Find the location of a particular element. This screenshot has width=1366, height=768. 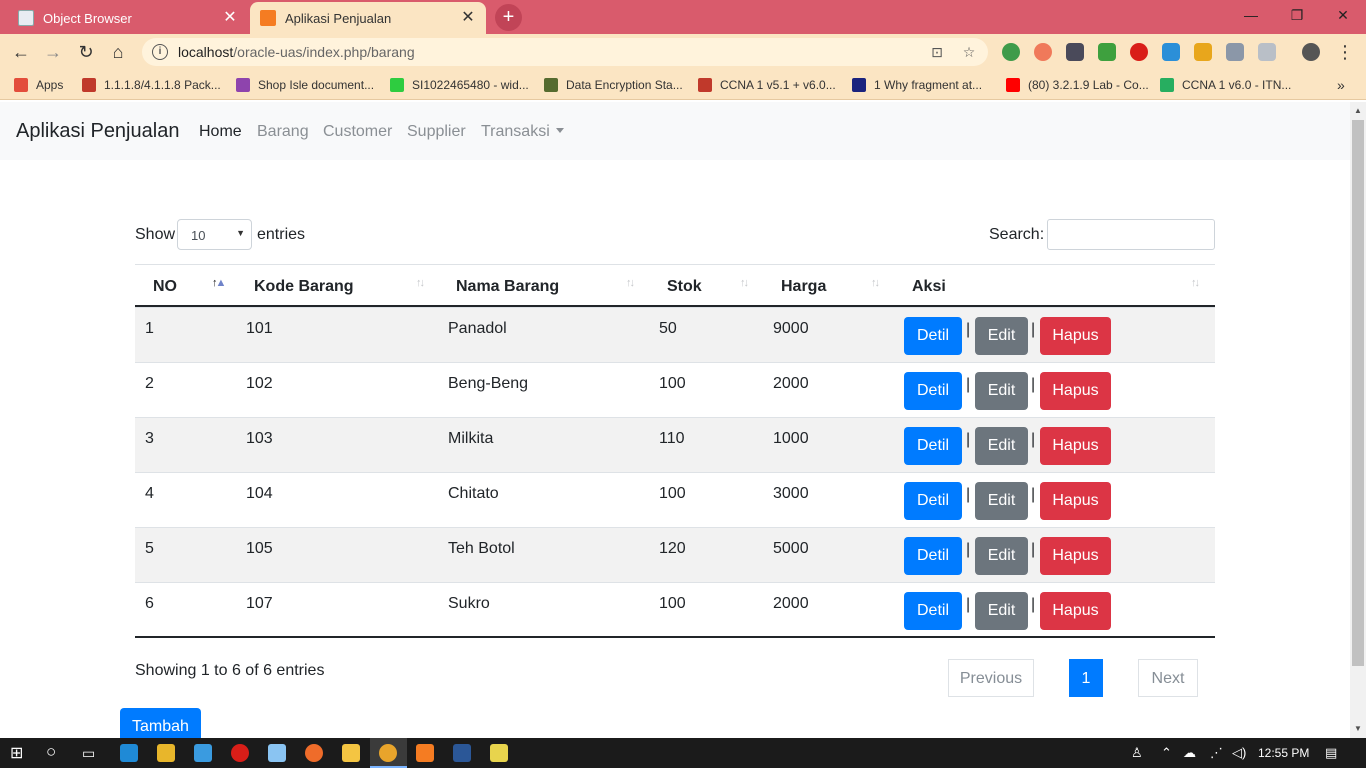

nav-home: Home is located at coordinates (220, 132).